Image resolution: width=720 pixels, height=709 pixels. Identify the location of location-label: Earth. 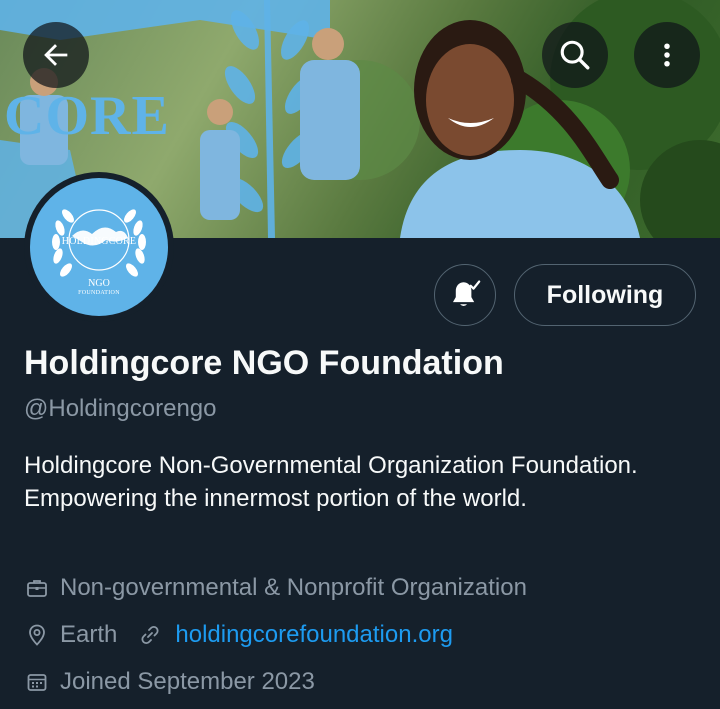
(89, 634).